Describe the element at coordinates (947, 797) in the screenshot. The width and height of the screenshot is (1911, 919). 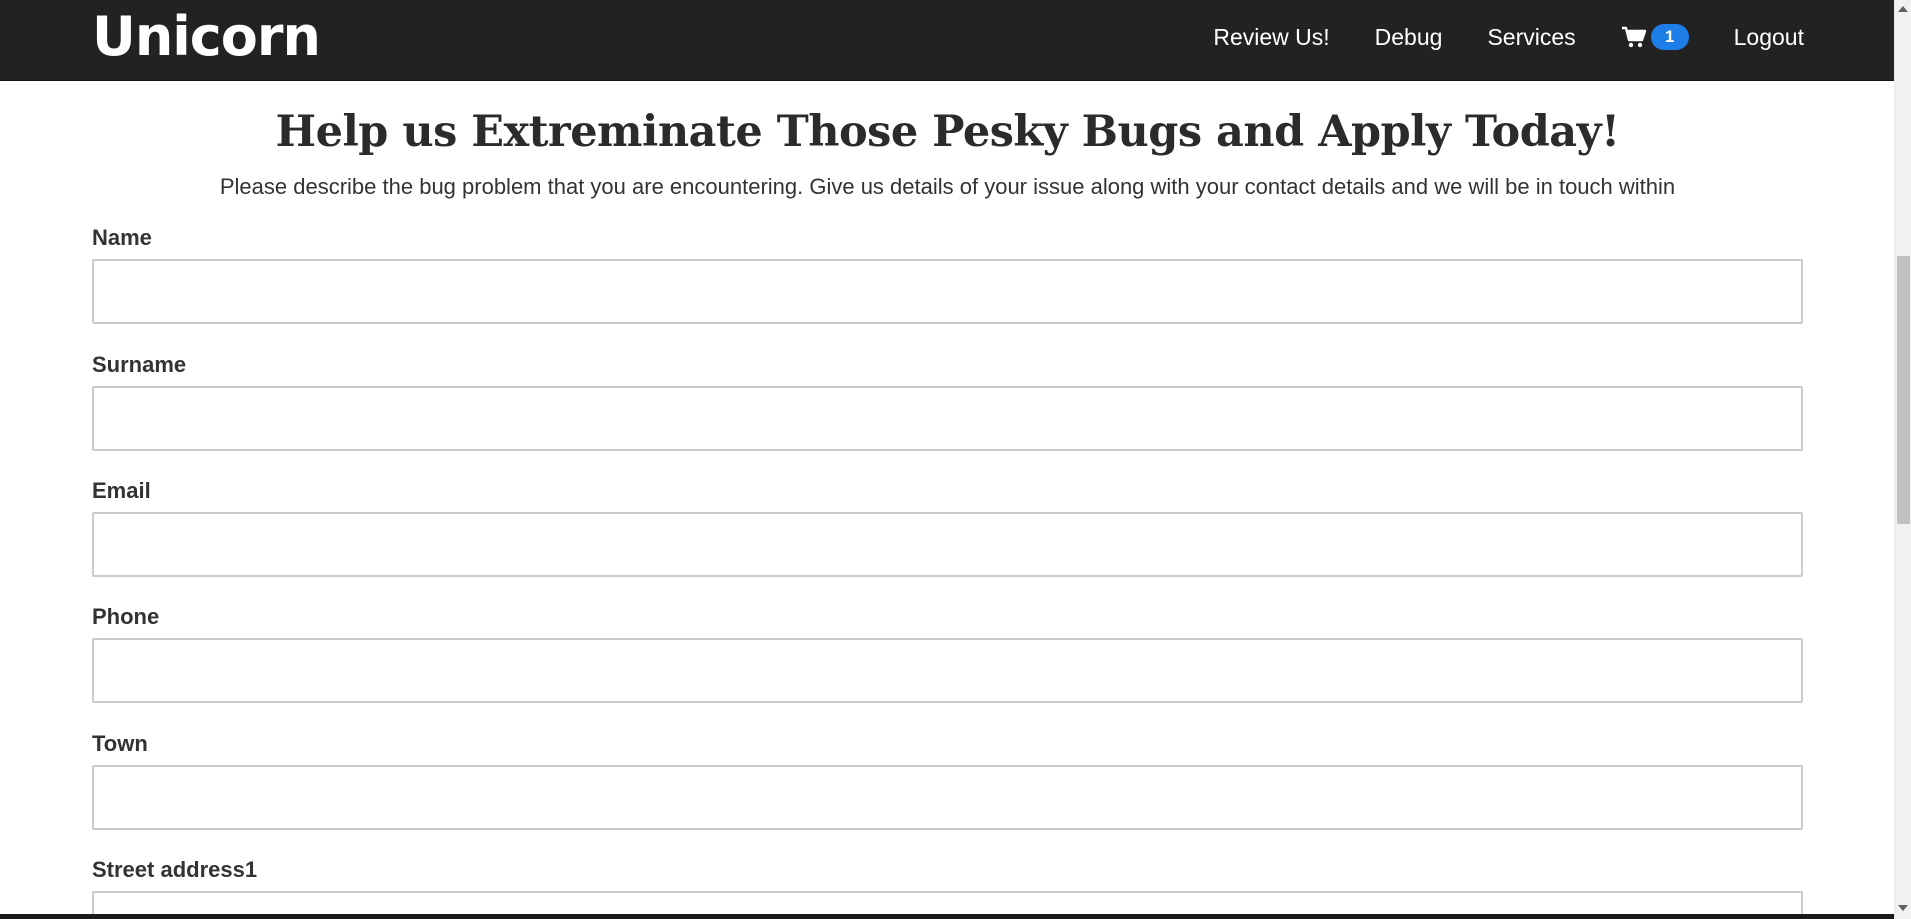
I see `town-input` at that location.